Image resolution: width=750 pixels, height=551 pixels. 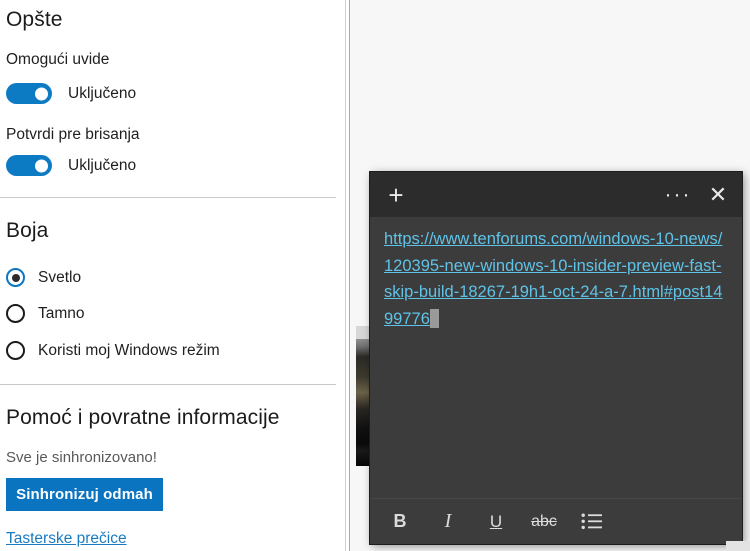 What do you see at coordinates (556, 194) in the screenshot?
I see `sticky-note-header: + ··· ✕` at bounding box center [556, 194].